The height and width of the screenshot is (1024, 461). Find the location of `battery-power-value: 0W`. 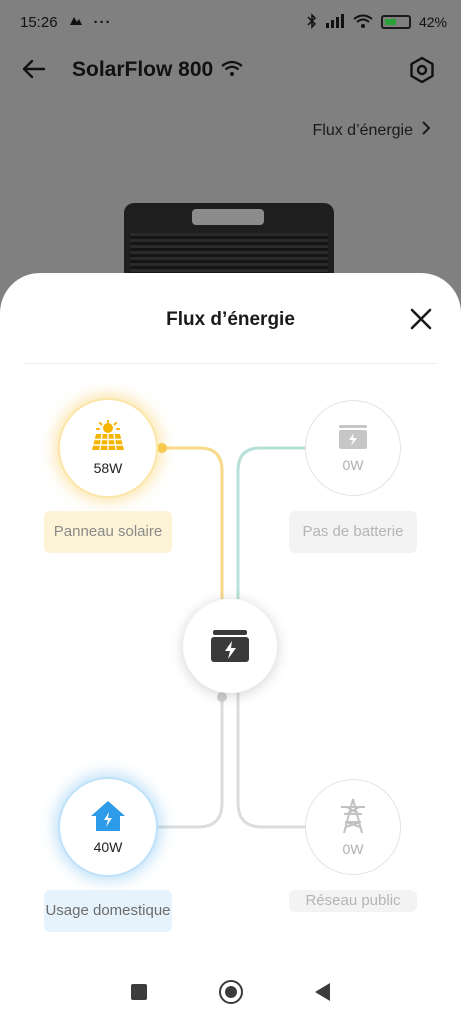

battery-power-value: 0W is located at coordinates (353, 465).